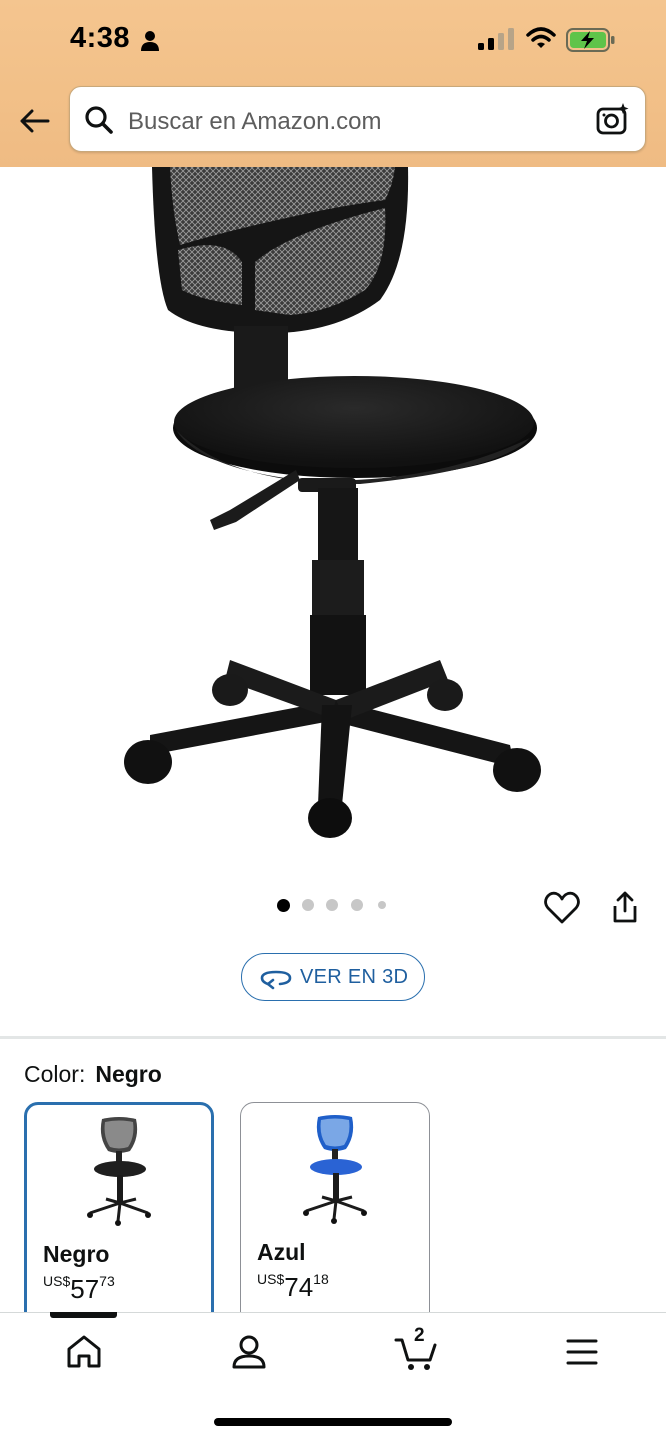 The width and height of the screenshot is (666, 1440). I want to click on person-icon, so click(150, 41).